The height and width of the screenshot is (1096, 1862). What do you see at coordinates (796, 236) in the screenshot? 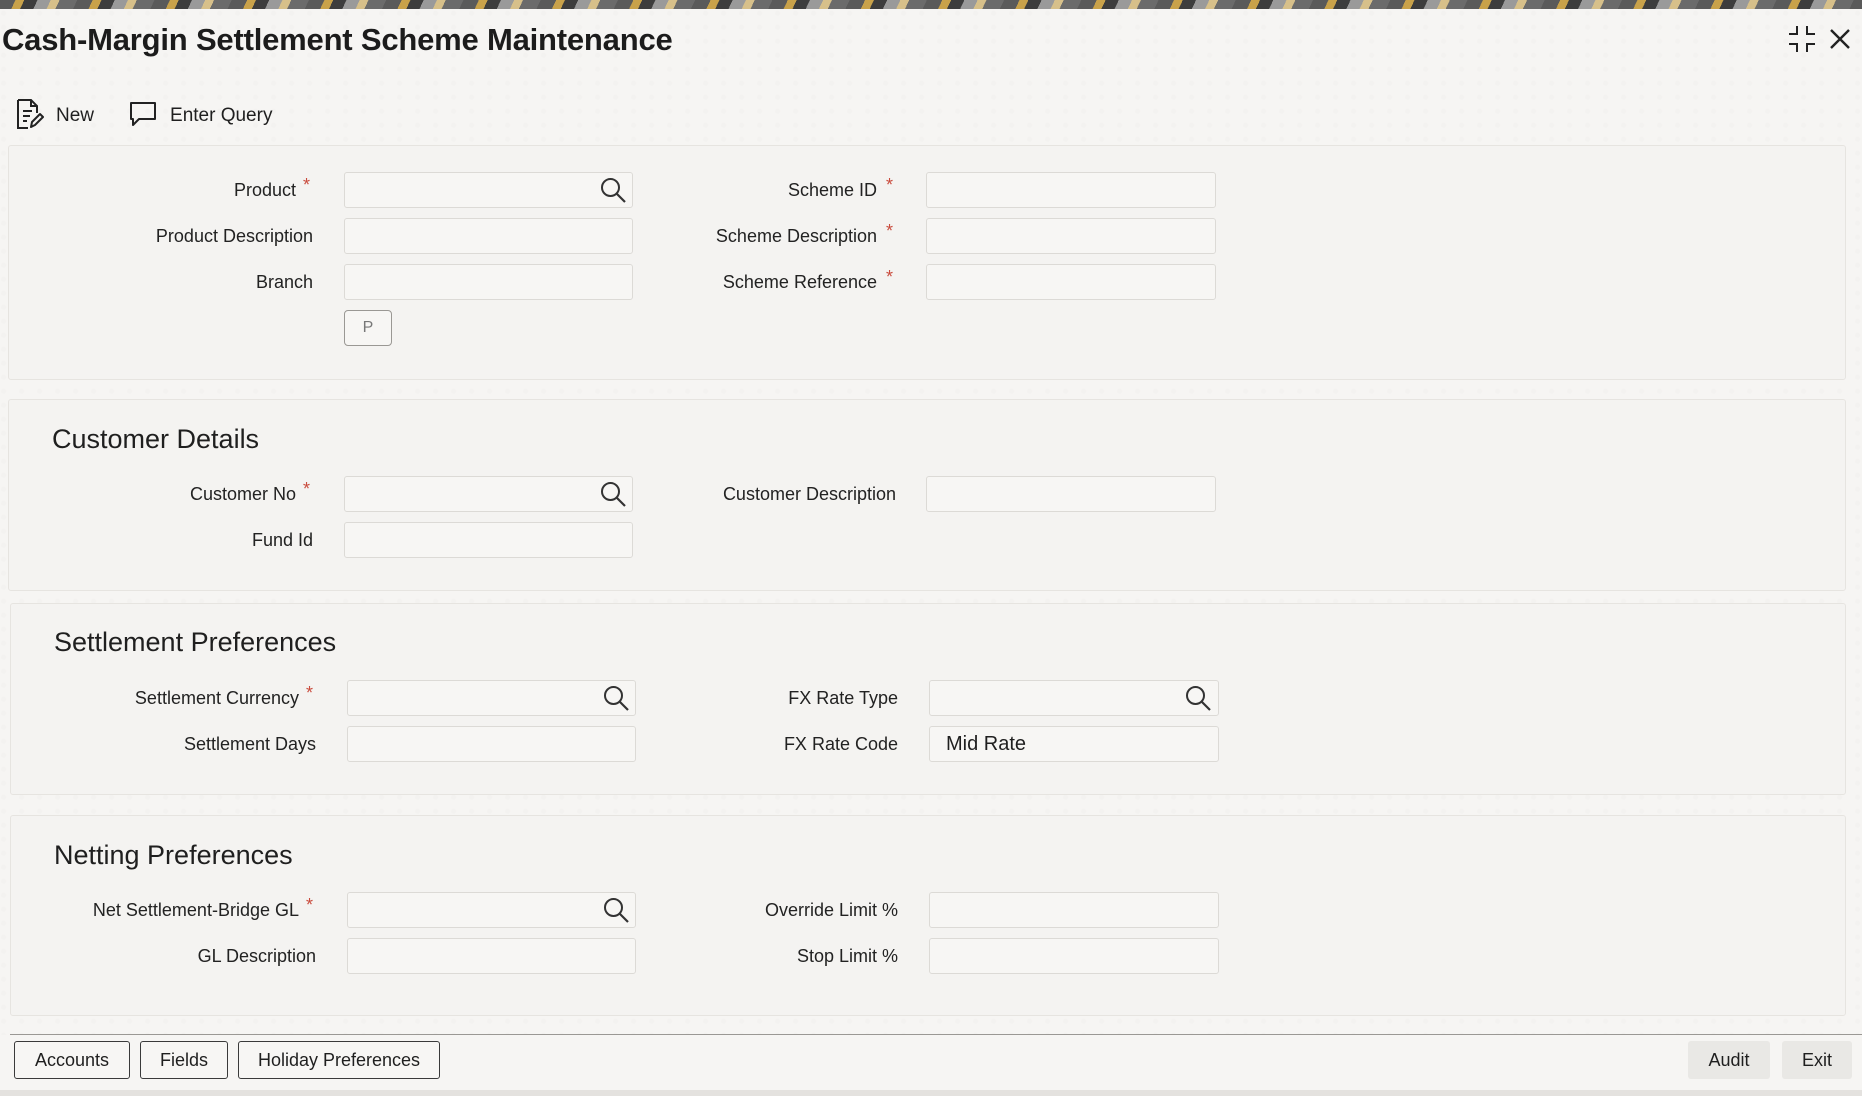
I see `scheme-description-label: Scheme Description` at bounding box center [796, 236].